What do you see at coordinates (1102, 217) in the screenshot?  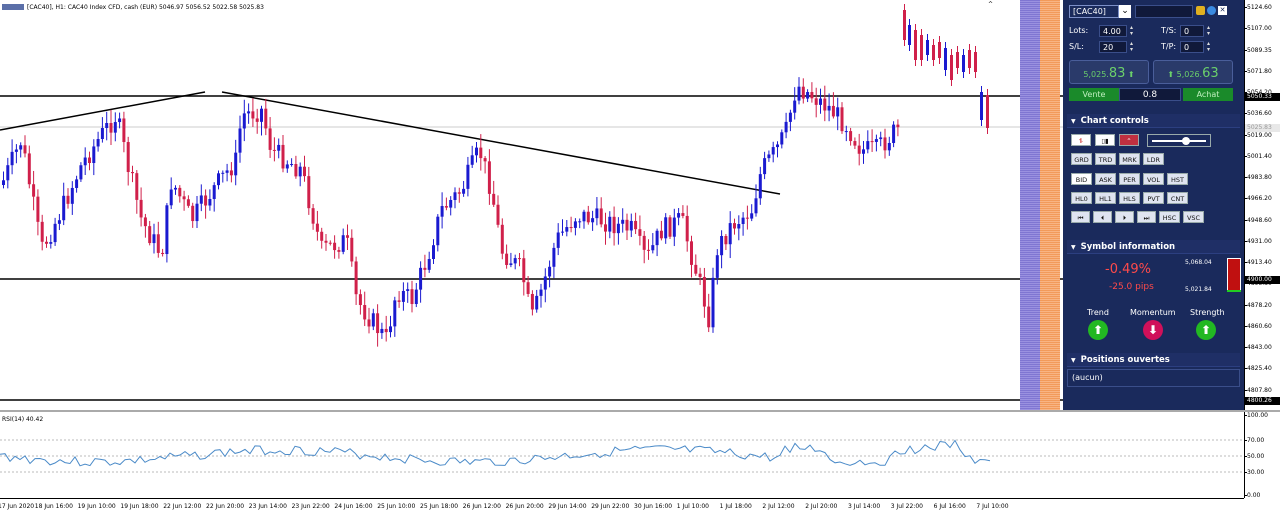 I see `chart-control-nav-button: ⏴` at bounding box center [1102, 217].